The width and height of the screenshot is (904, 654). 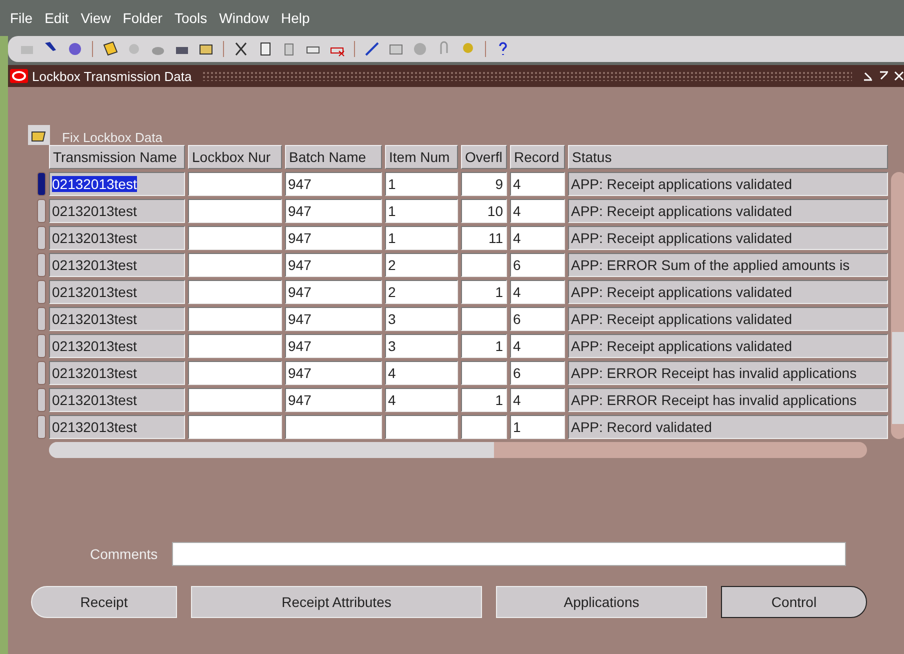 What do you see at coordinates (112, 76) in the screenshot?
I see `window-title: Lockbox Transmission Data` at bounding box center [112, 76].